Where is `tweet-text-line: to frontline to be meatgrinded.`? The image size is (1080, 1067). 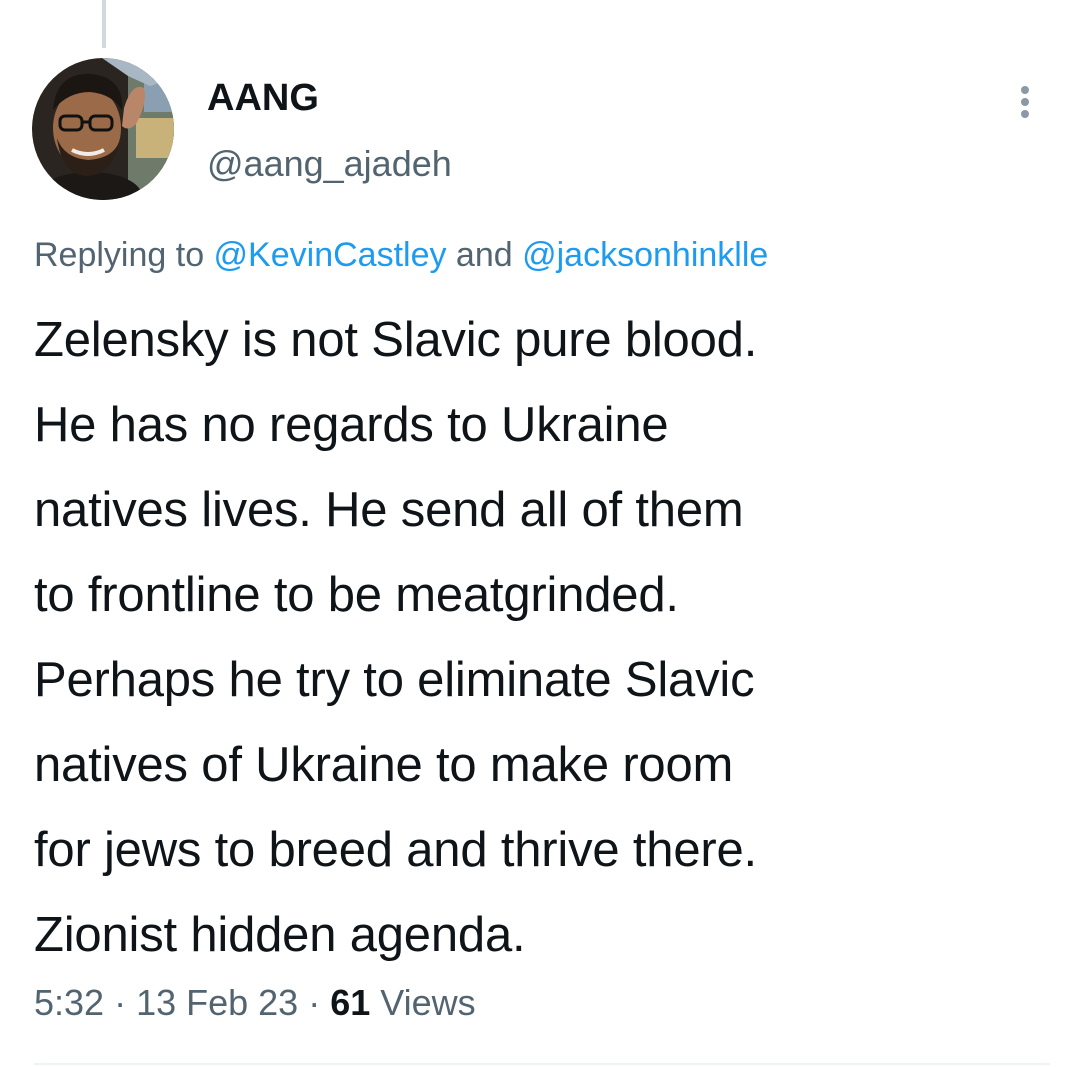 tweet-text-line: to frontline to be meatgrinded. is located at coordinates (356, 595).